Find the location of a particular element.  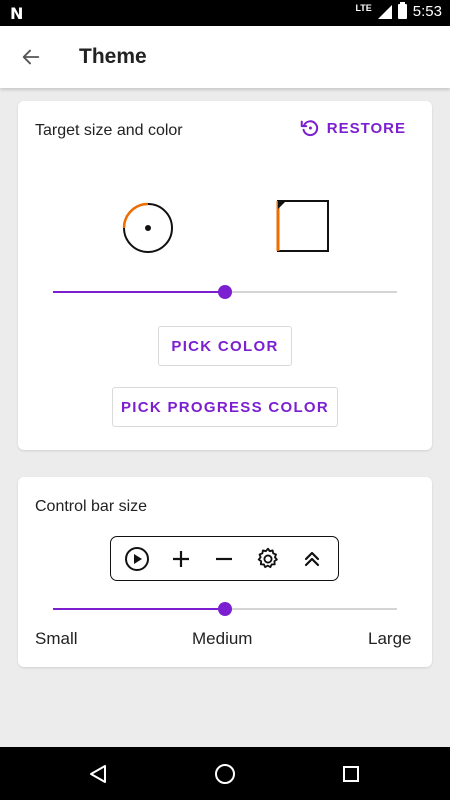

nav-home-button is located at coordinates (225, 774).